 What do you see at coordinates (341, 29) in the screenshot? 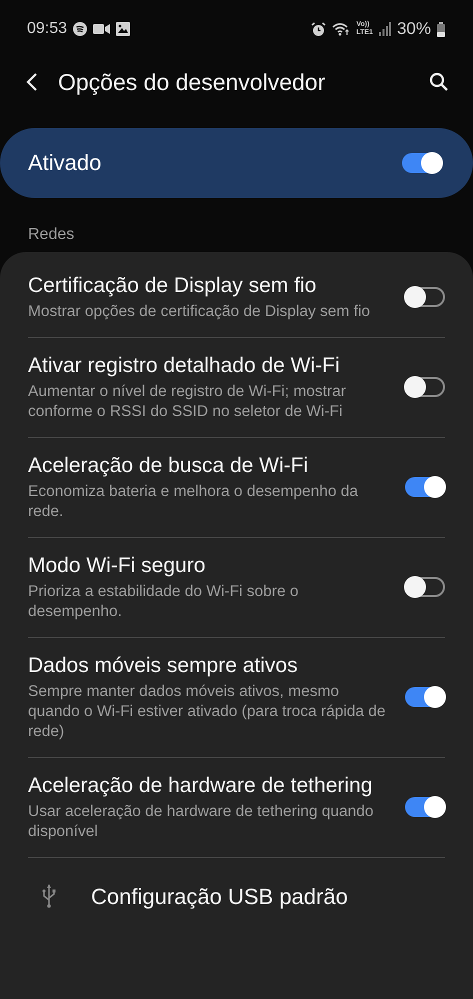
I see `wifi-icon` at bounding box center [341, 29].